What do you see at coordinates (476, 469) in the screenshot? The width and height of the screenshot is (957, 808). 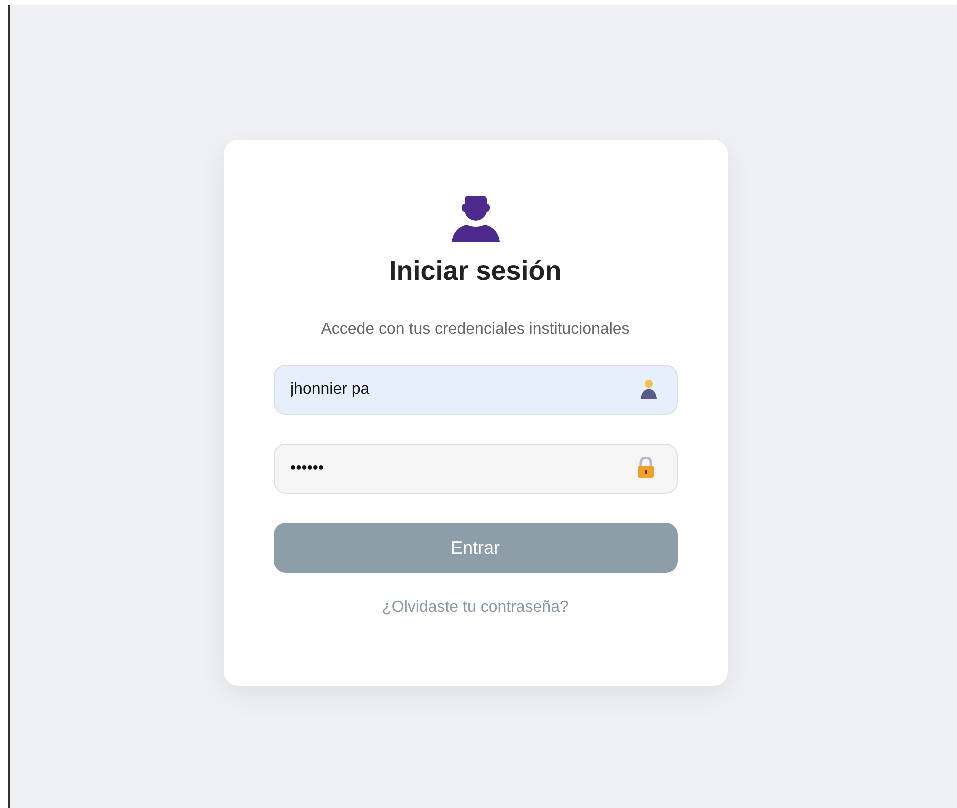 I see `password-field: ••••••` at bounding box center [476, 469].